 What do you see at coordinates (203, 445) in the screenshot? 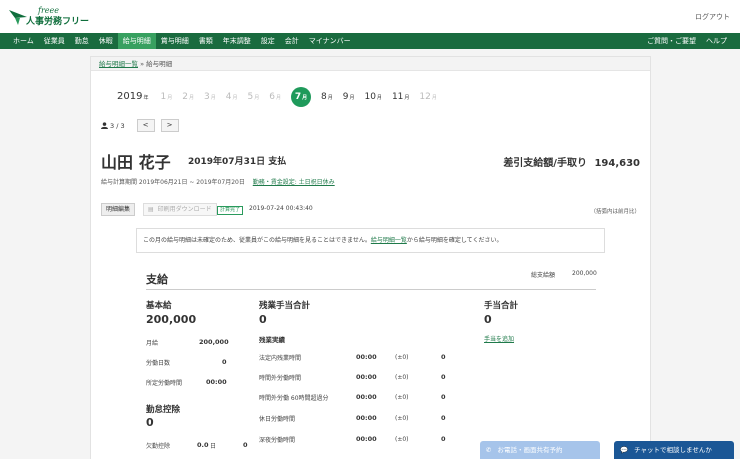
I see `absence-days: 0.0` at bounding box center [203, 445].